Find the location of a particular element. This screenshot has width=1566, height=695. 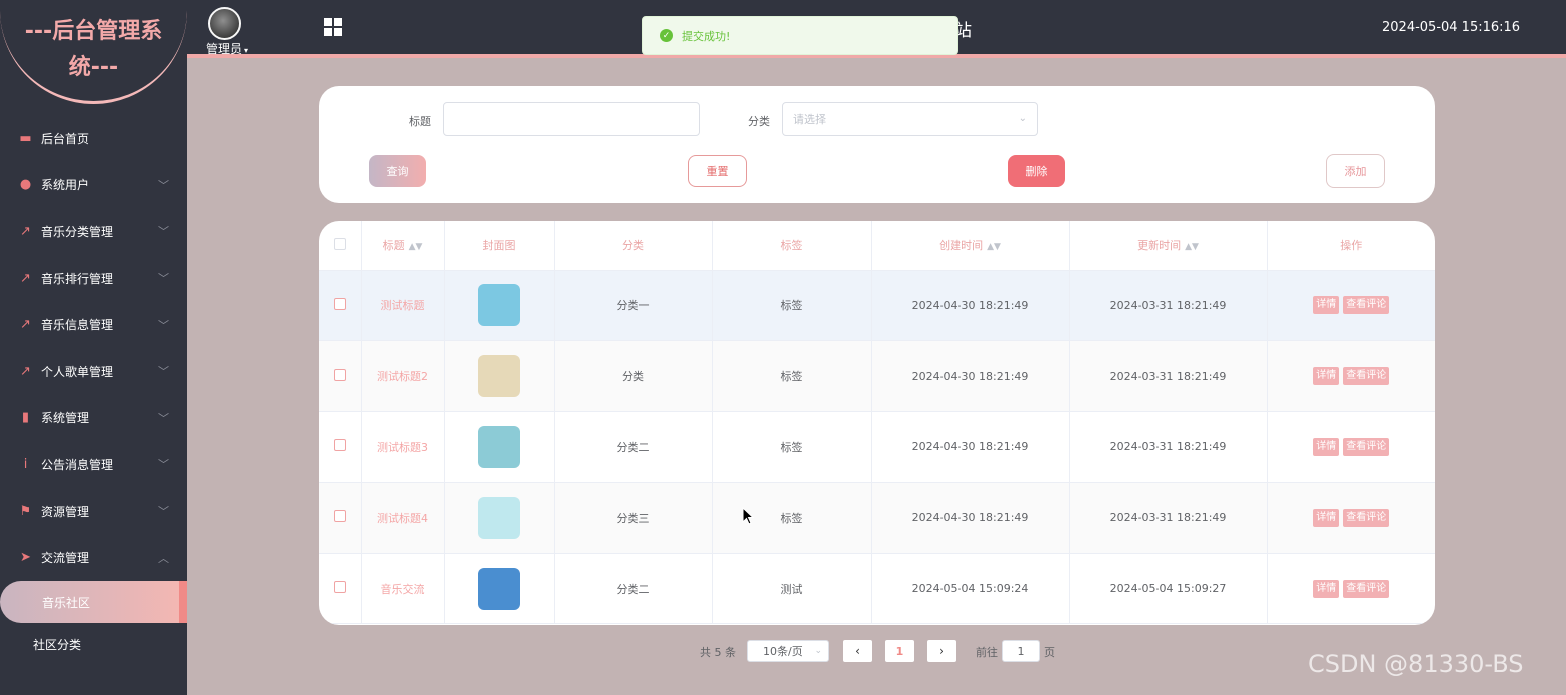

sidebar-item-4: ↗ 音乐信息管理 ﹀ is located at coordinates (93, 324).